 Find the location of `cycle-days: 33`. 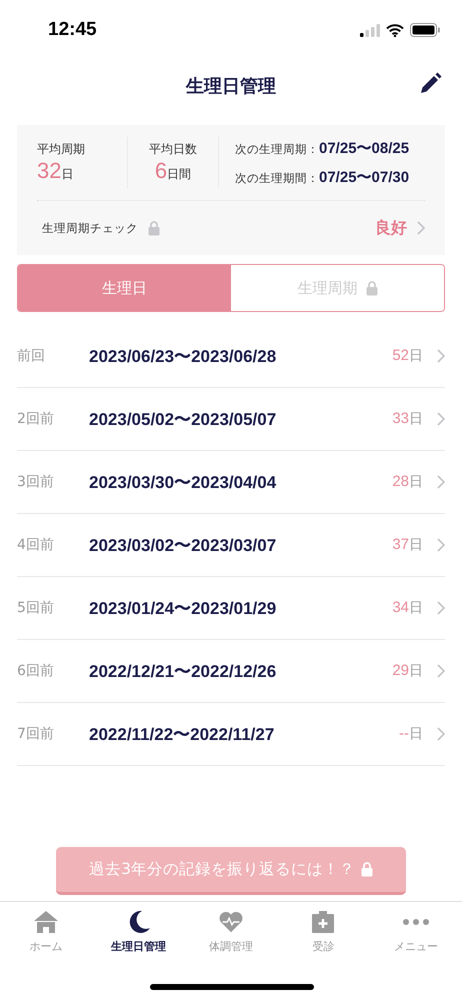

cycle-days: 33 is located at coordinates (400, 418).